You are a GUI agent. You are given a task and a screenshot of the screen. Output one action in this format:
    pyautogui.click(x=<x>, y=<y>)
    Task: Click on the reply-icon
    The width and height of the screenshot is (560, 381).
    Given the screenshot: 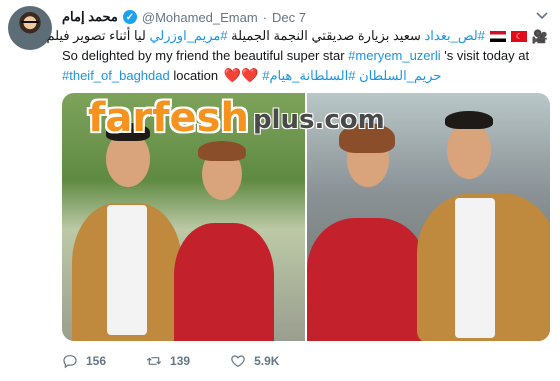 What is the action you would take?
    pyautogui.click(x=70, y=362)
    